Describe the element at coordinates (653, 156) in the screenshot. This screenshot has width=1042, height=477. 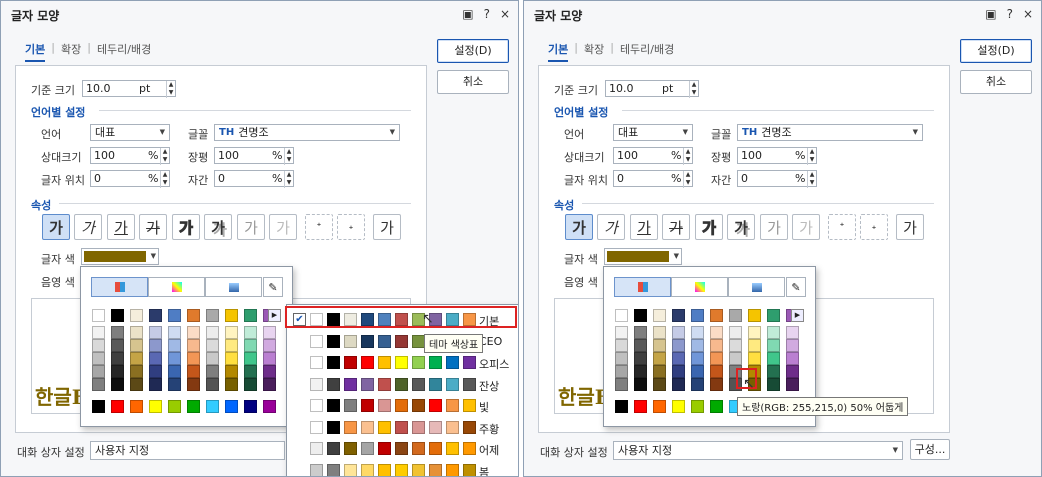
I see `rel-size-input: 100% ▲ ▼` at that location.